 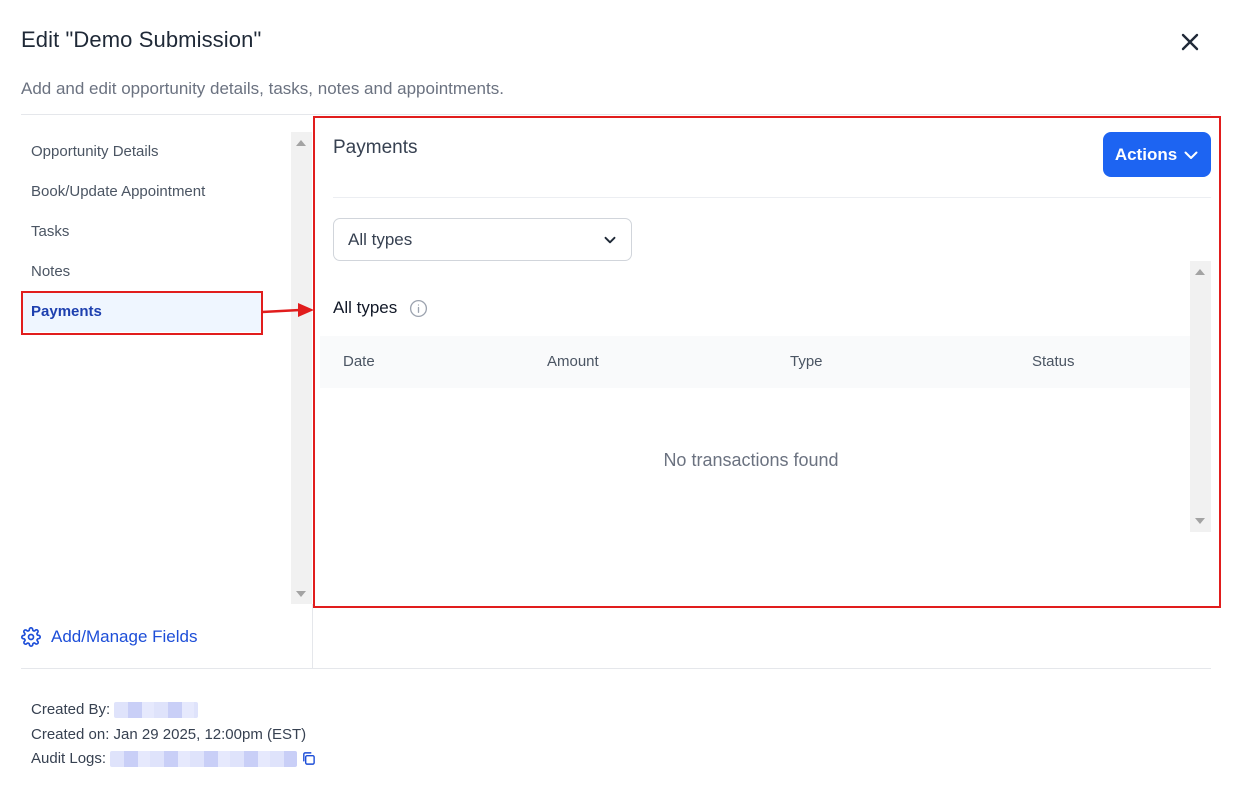 What do you see at coordinates (1200, 396) in the screenshot?
I see `transactions-scrollbar` at bounding box center [1200, 396].